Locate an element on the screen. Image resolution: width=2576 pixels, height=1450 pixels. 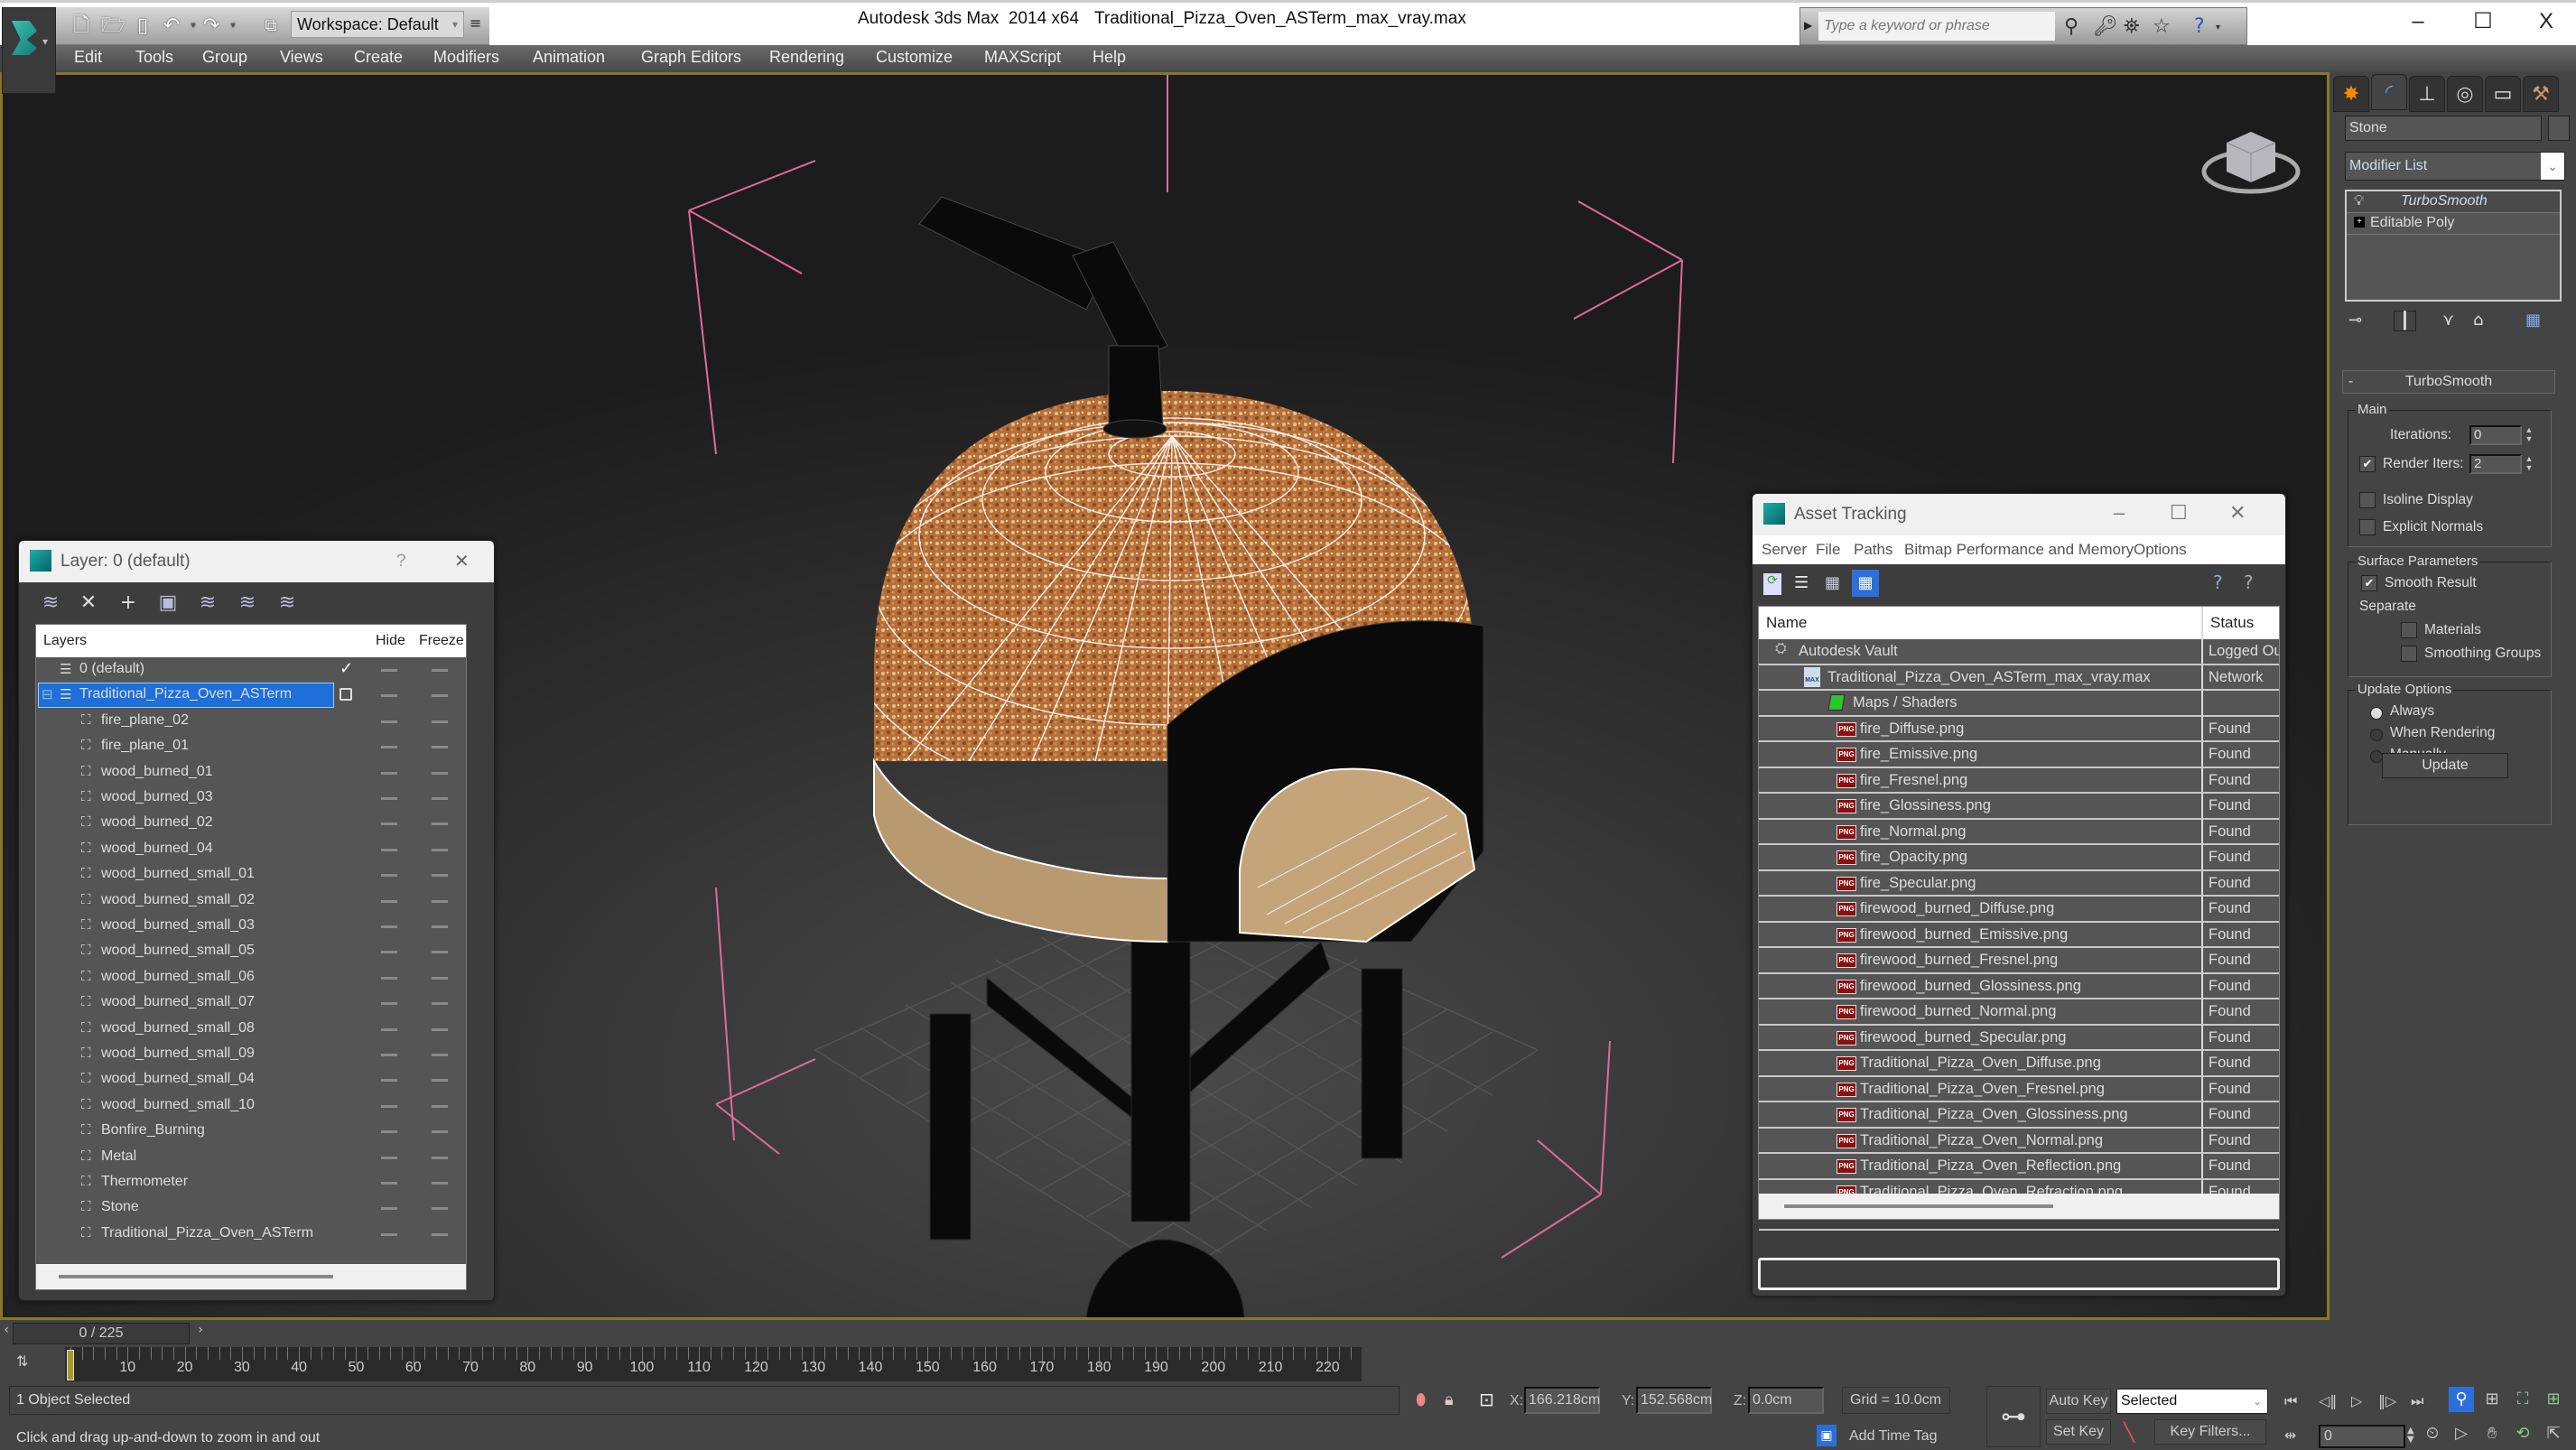
create-layer-icon: ≋ is located at coordinates (50, 603).